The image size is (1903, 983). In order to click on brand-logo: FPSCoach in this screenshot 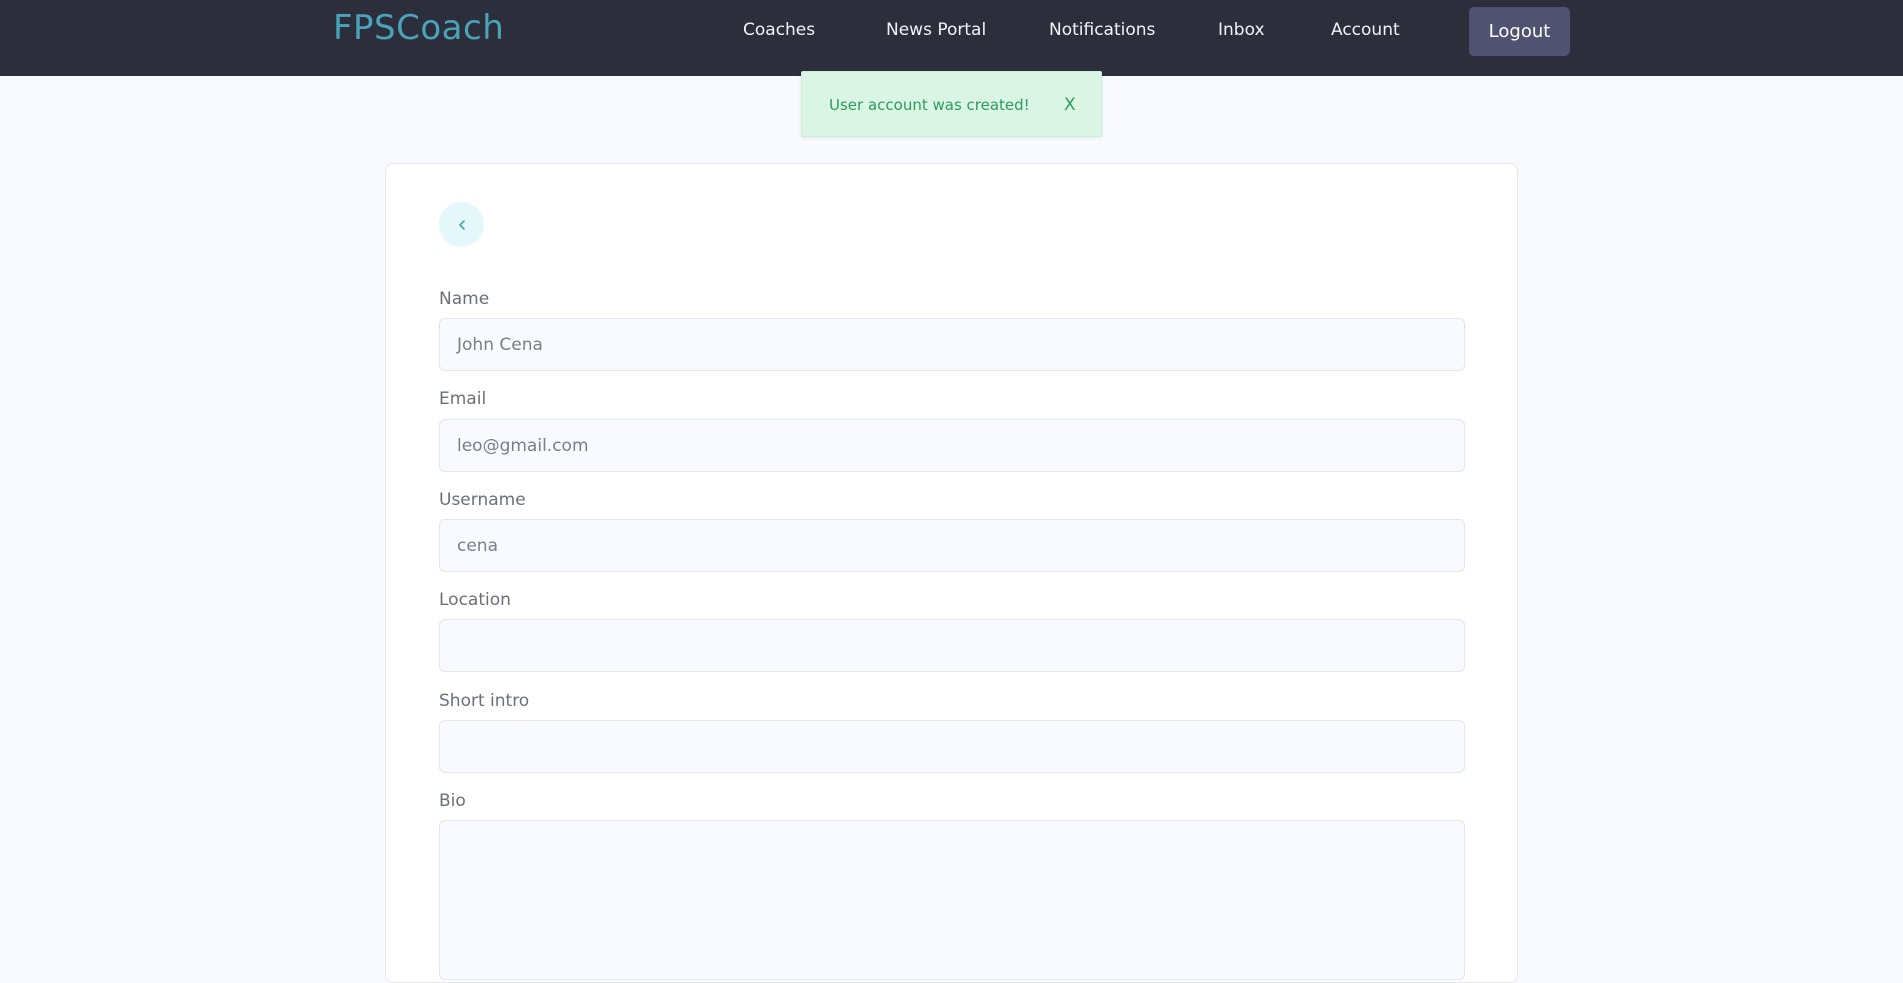, I will do `click(418, 28)`.